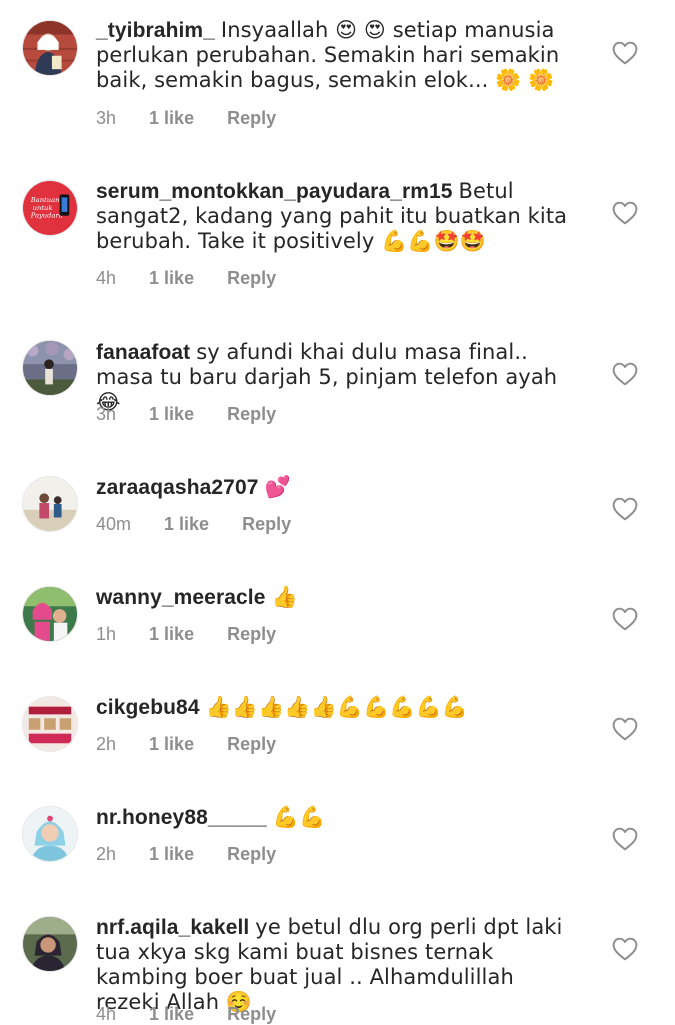 The height and width of the screenshot is (1025, 675). What do you see at coordinates (274, 191) in the screenshot?
I see `comment-username: serum_montokkan_payudara_rm15` at bounding box center [274, 191].